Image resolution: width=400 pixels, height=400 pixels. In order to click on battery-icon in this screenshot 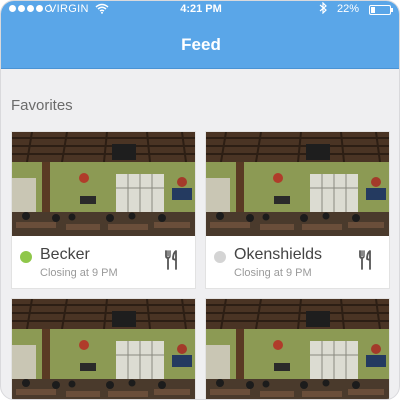, I will do `click(381, 10)`.